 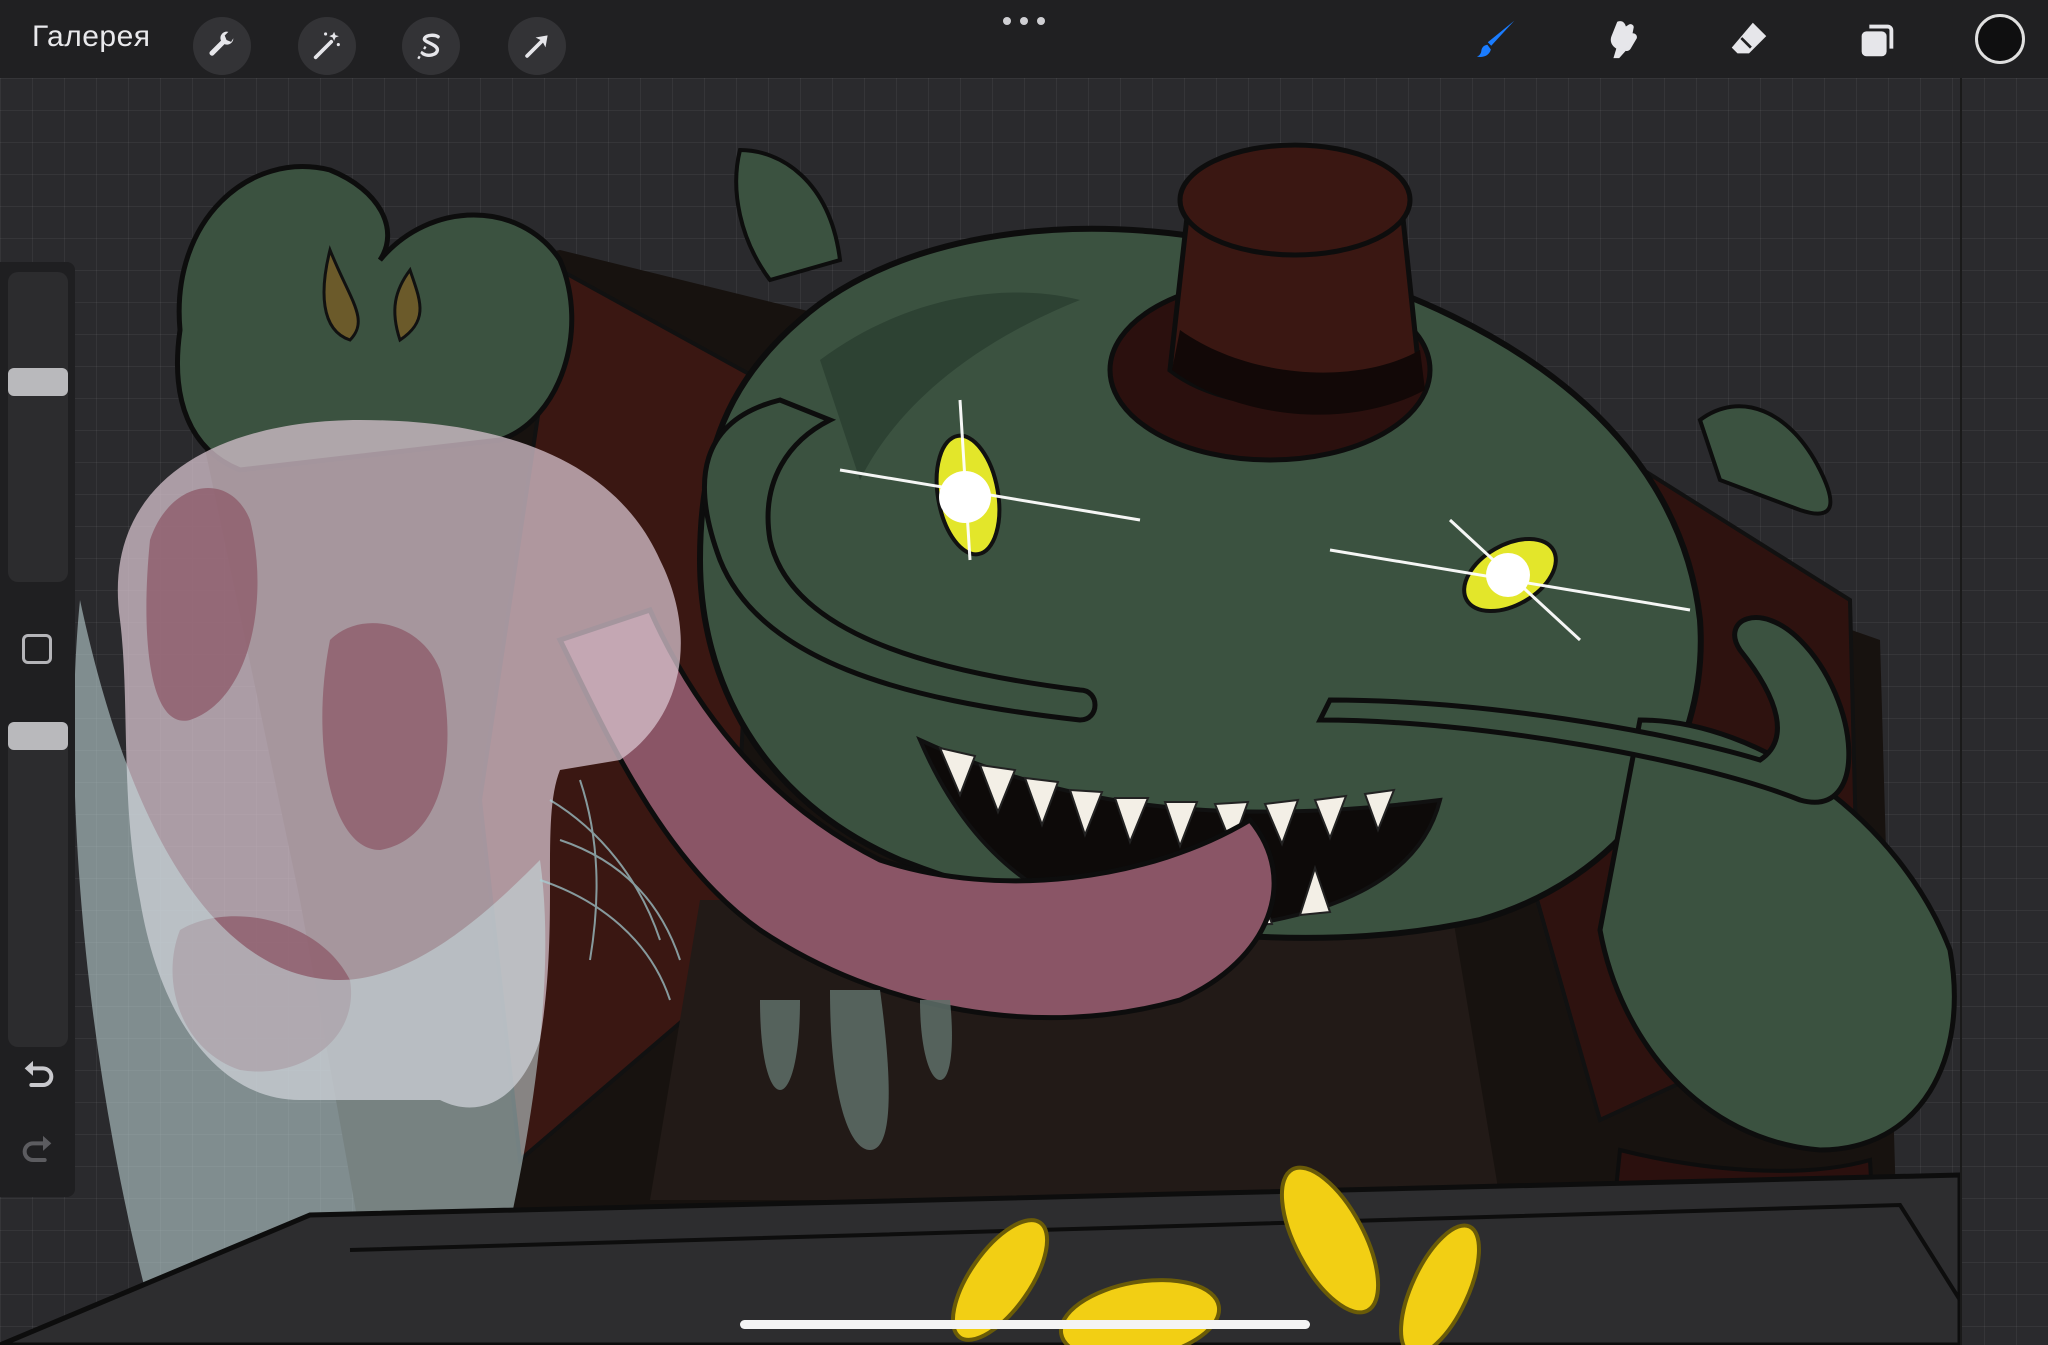 I want to click on selection-s-icon, so click(x=428, y=46).